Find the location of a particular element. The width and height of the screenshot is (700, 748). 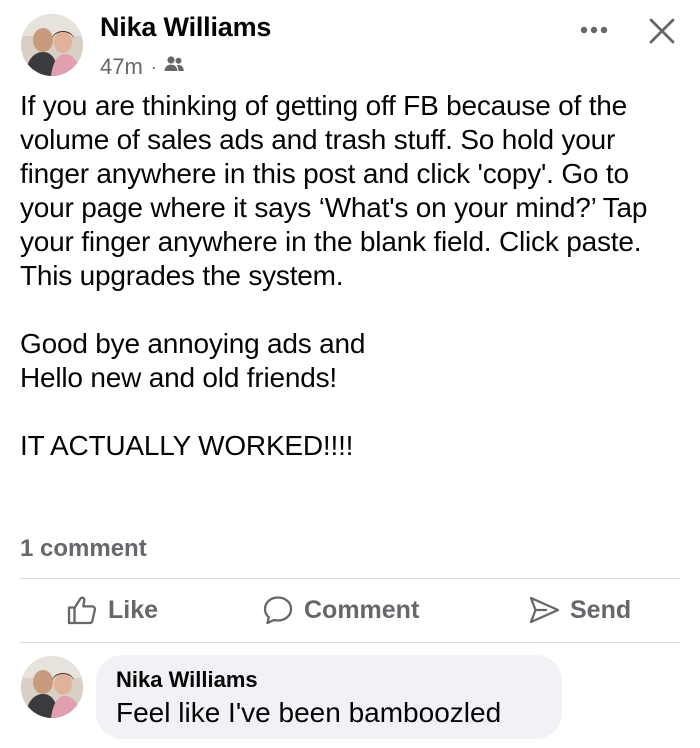

action-bar: Like Comment Send is located at coordinates (350, 610).